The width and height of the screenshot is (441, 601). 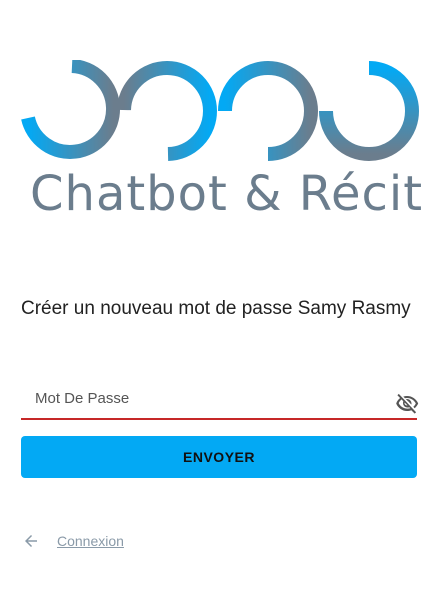 I want to click on visibility-off-icon, so click(x=407, y=404).